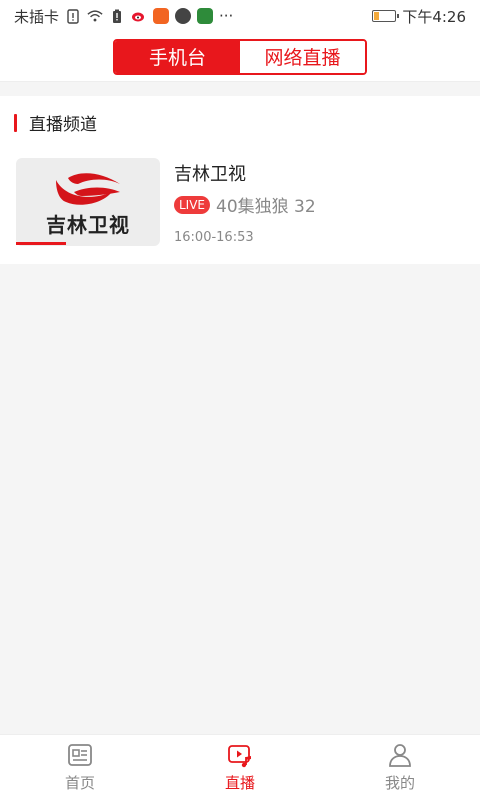  I want to click on program-progress-fill, so click(41, 243).